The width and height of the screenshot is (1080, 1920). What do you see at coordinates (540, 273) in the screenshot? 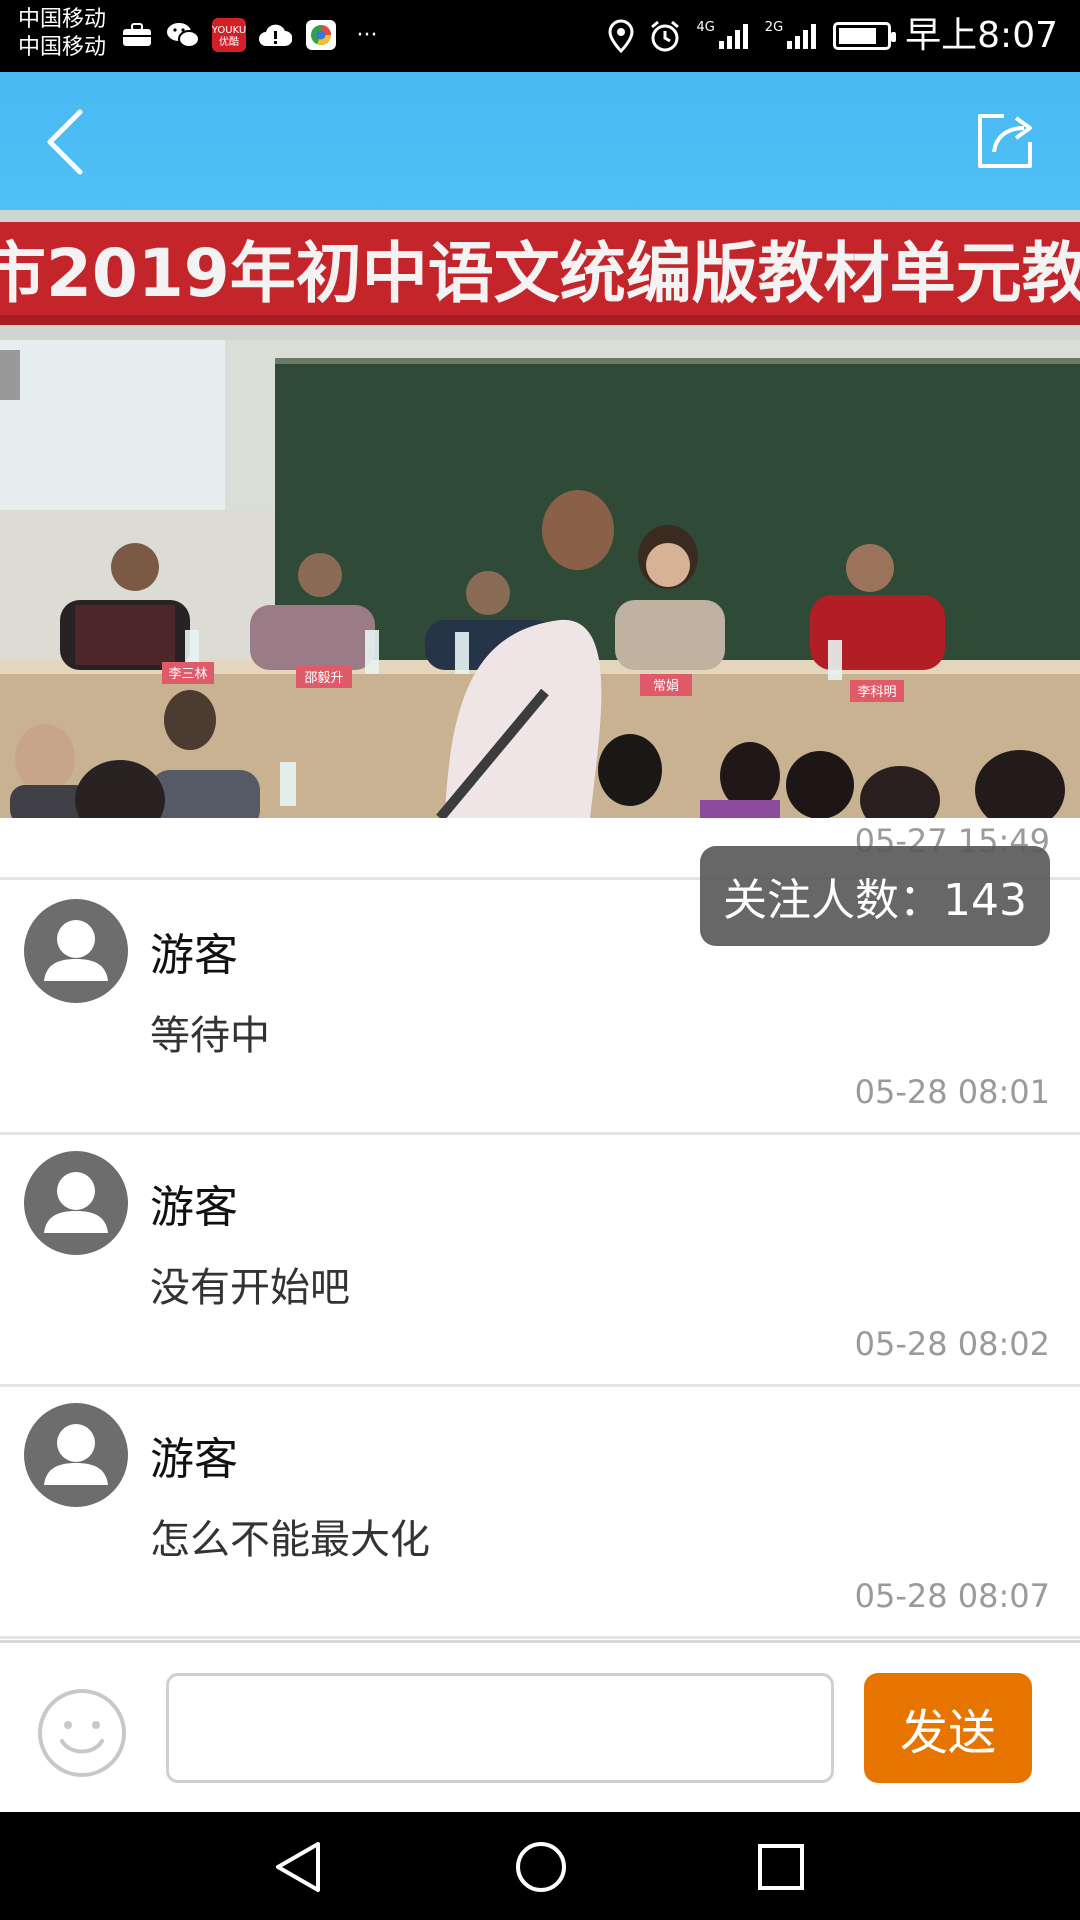
I see `banner-text: 市2019年初中语文统编版教材单元教学暨“语文主题学习”` at bounding box center [540, 273].